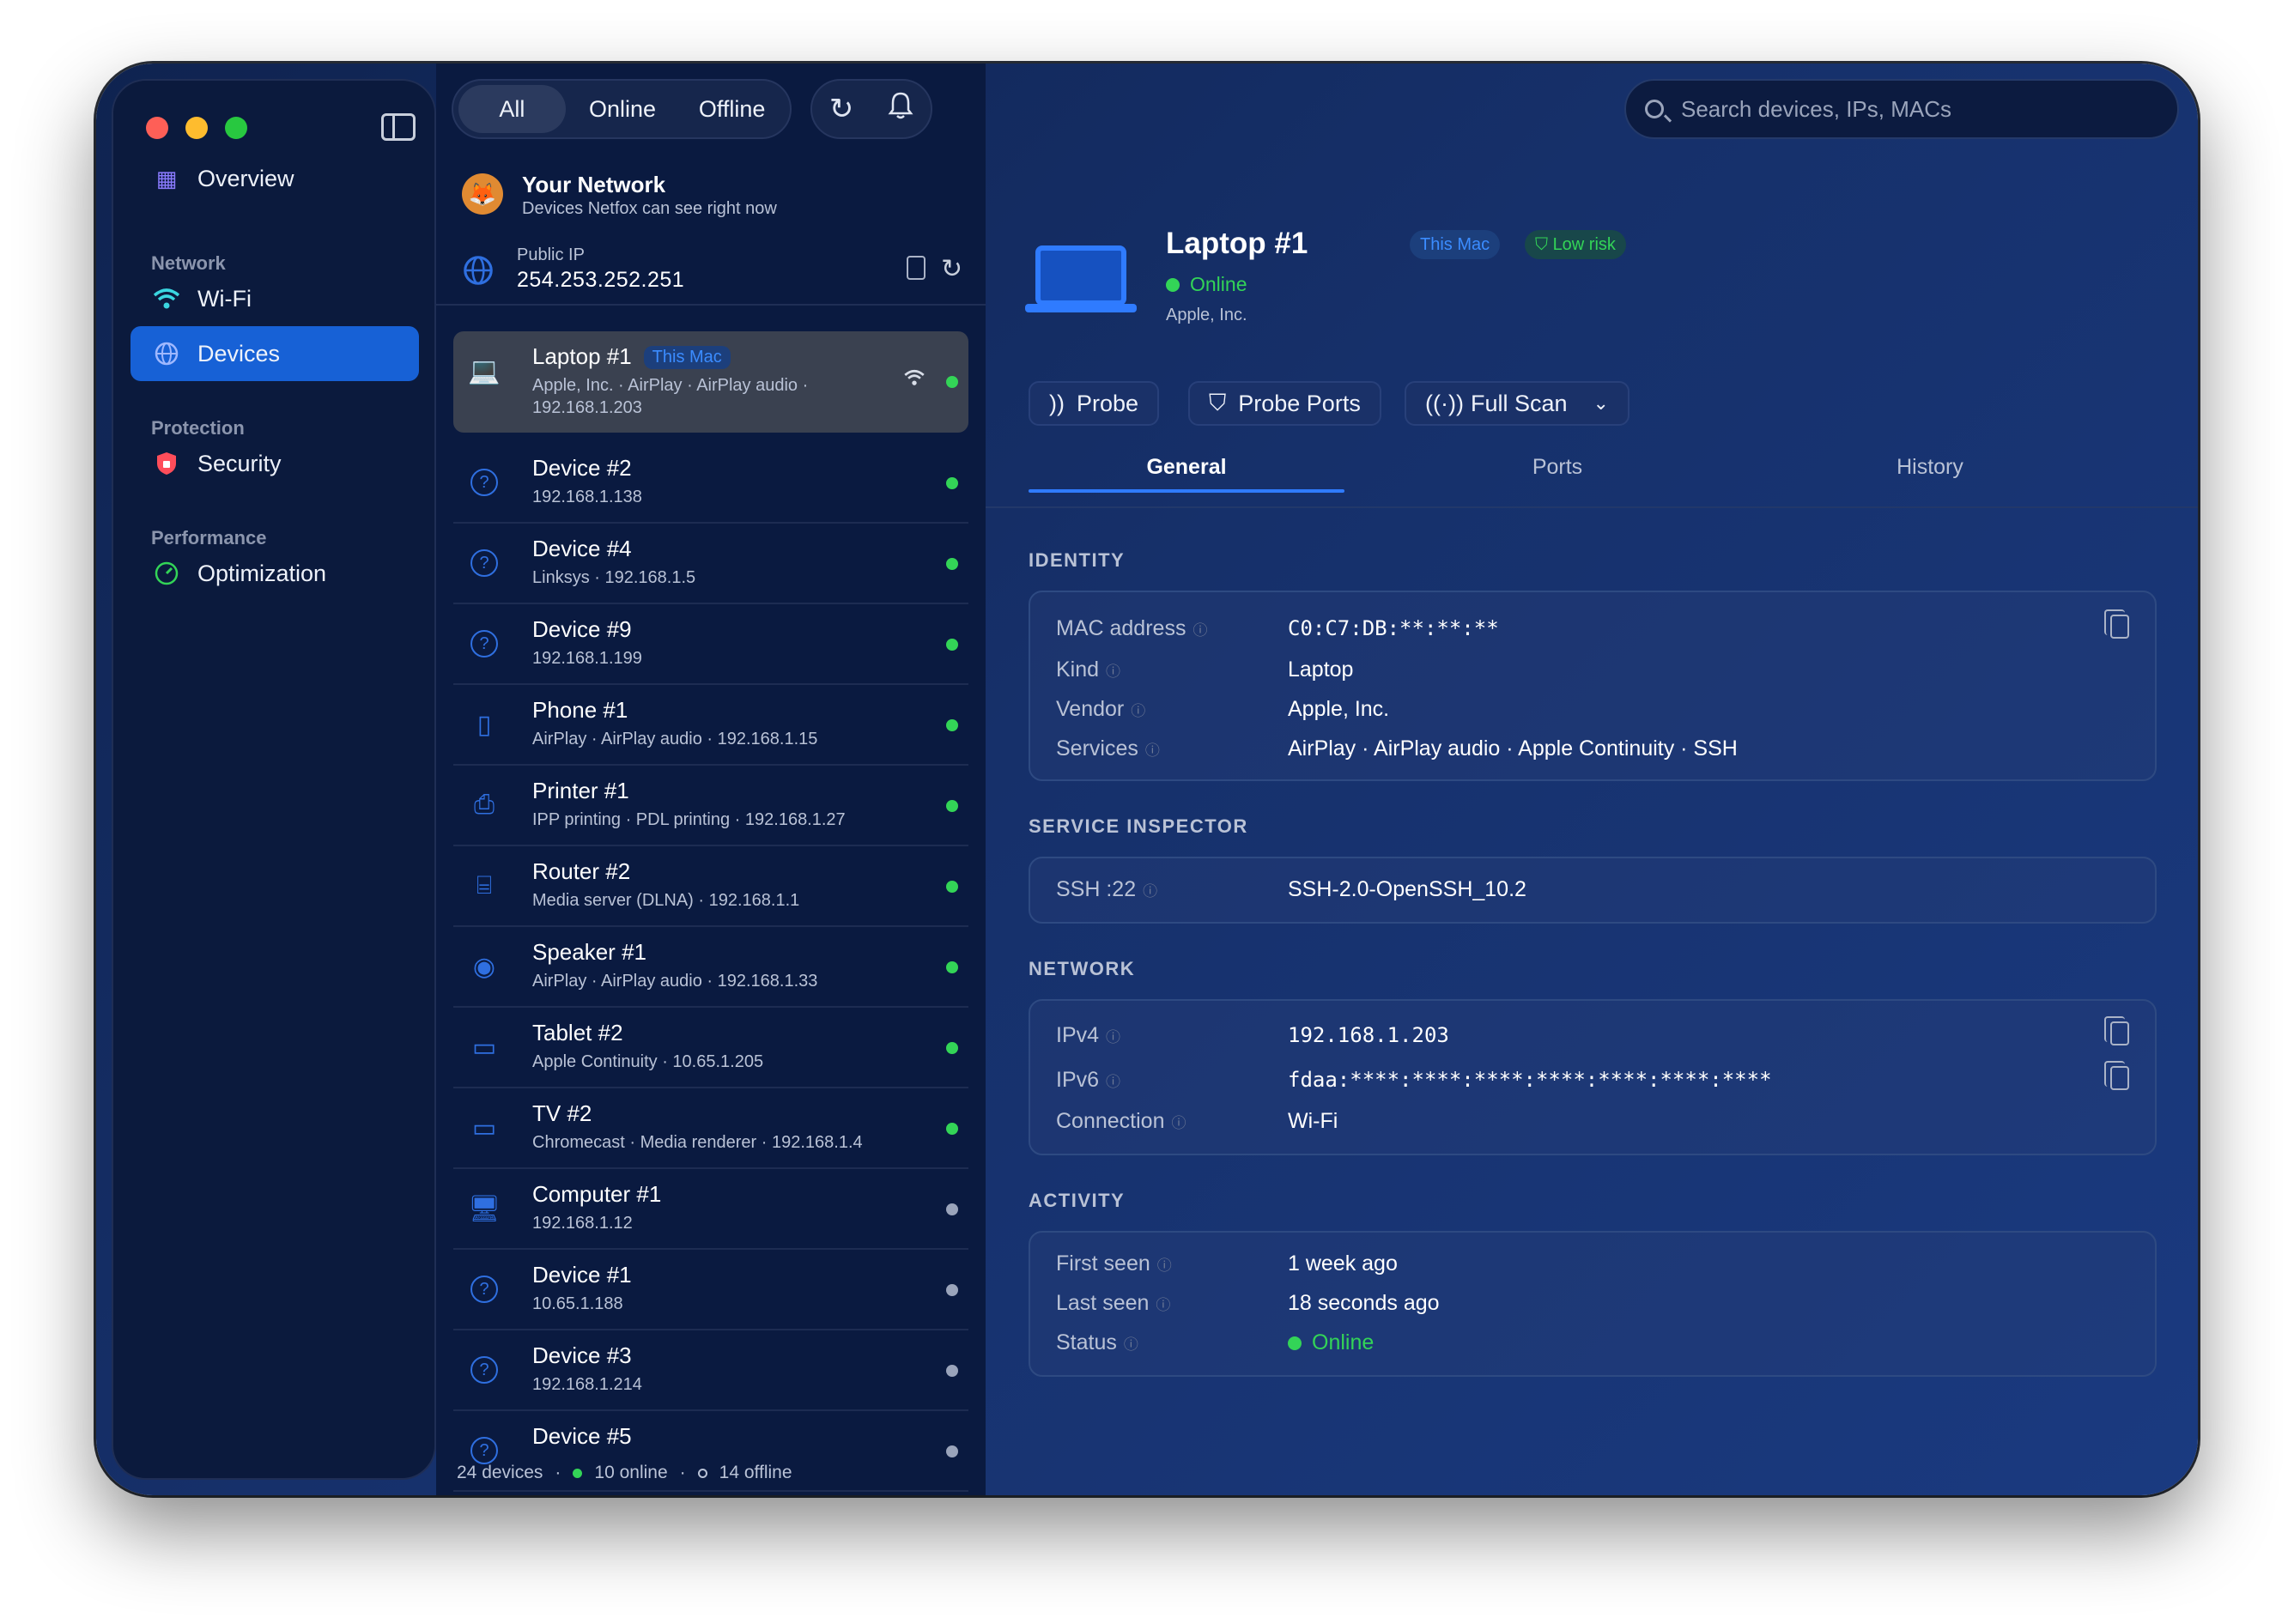 The image size is (2294, 1624). I want to click on search-field: Search devices, IPs, MACs, so click(1901, 109).